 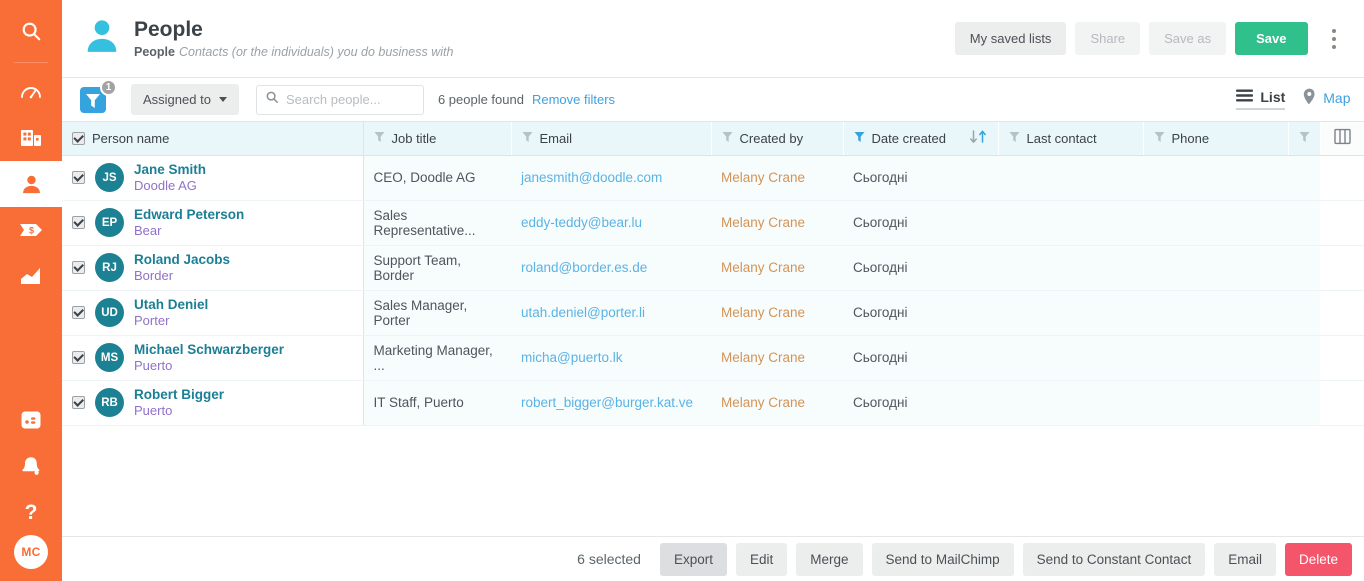 What do you see at coordinates (170, 170) in the screenshot?
I see `person-name-link: Jane Smith` at bounding box center [170, 170].